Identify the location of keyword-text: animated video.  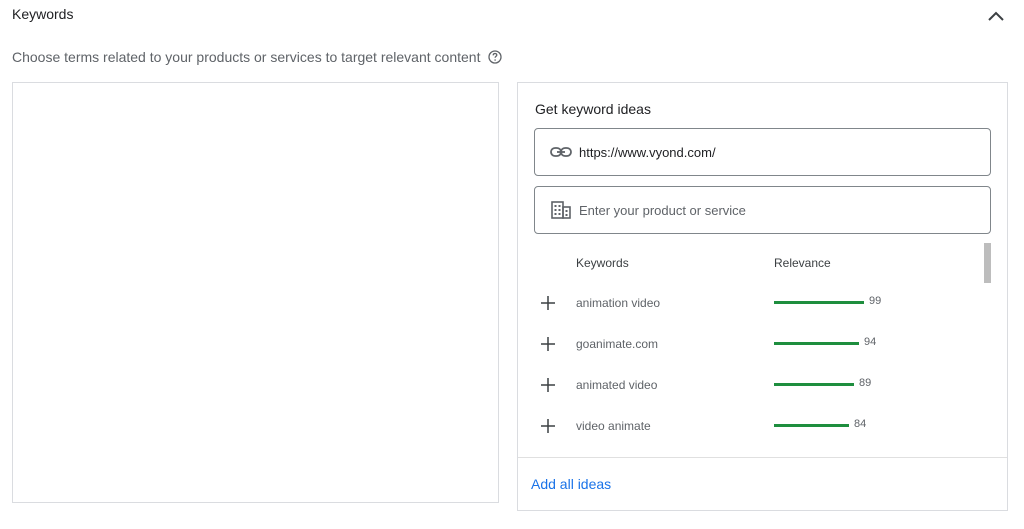
(617, 385).